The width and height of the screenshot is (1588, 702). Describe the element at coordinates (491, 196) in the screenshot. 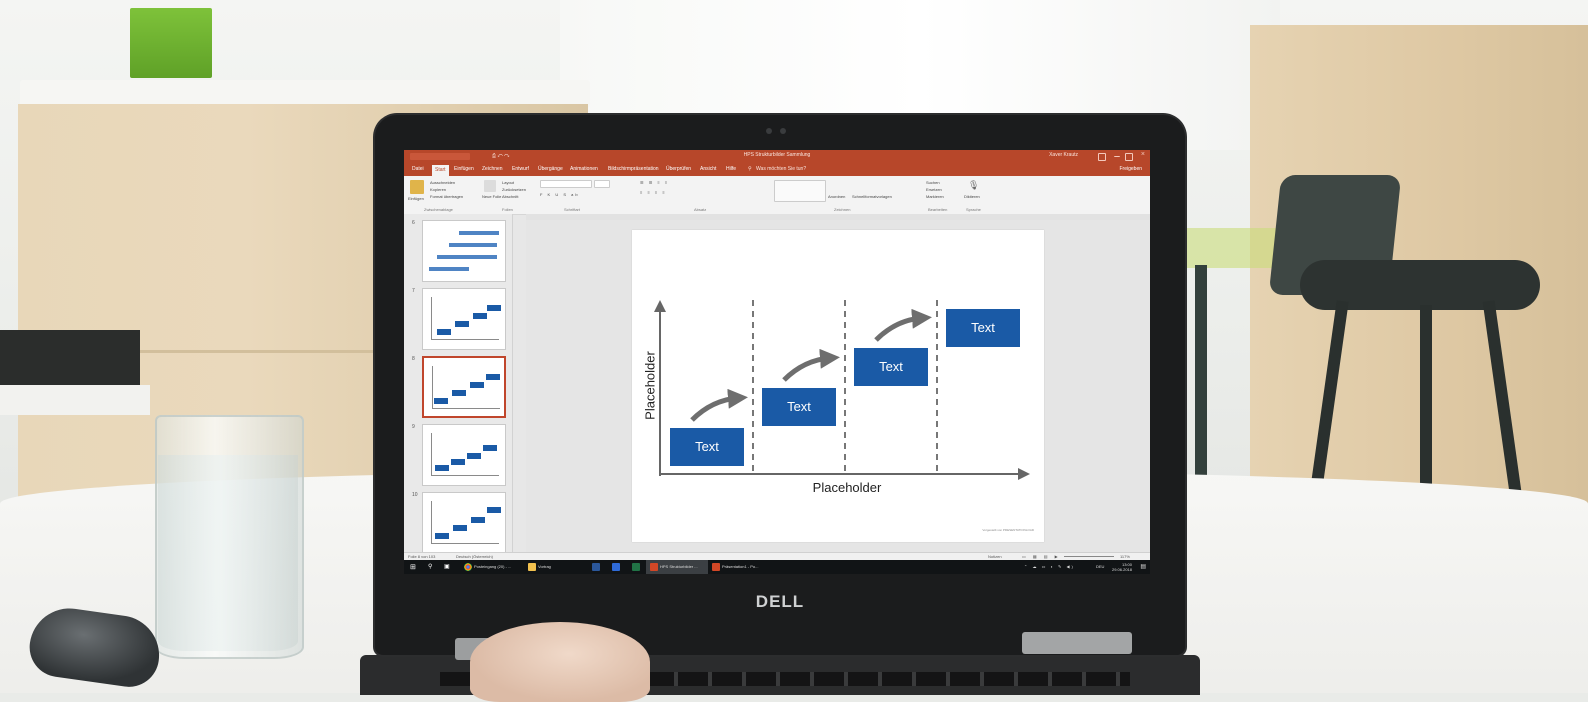

I see `new-slide-button: Neue Folie` at that location.